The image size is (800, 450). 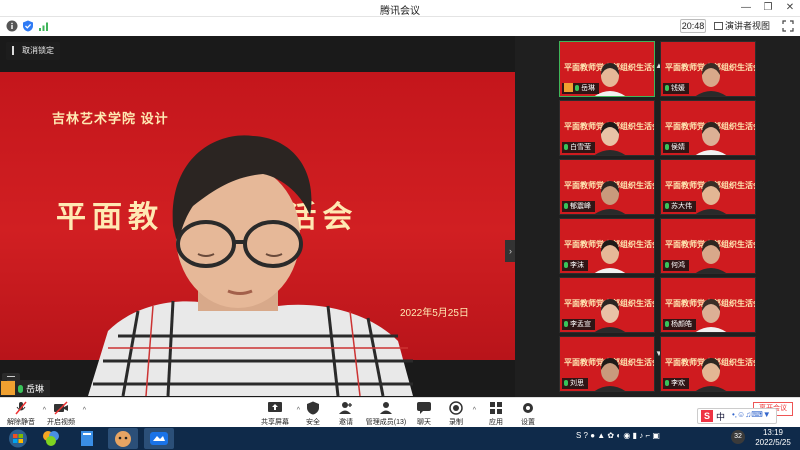 What do you see at coordinates (746, 8) in the screenshot?
I see `minimize-button: —` at bounding box center [746, 8].